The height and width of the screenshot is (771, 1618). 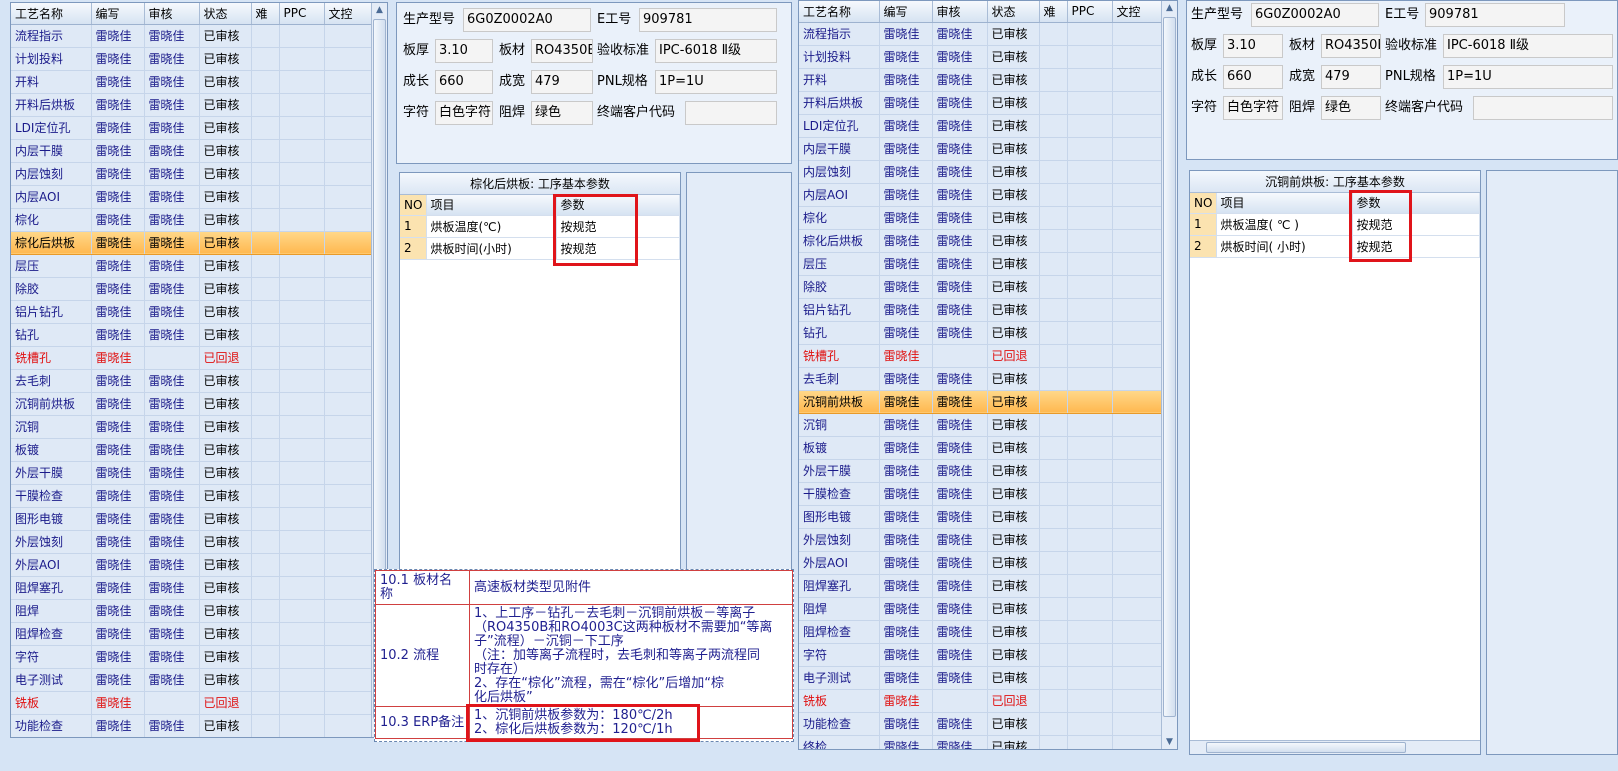 What do you see at coordinates (191, 737) in the screenshot?
I see `table-row: 终检雷晓佳雷晓佳已审核` at bounding box center [191, 737].